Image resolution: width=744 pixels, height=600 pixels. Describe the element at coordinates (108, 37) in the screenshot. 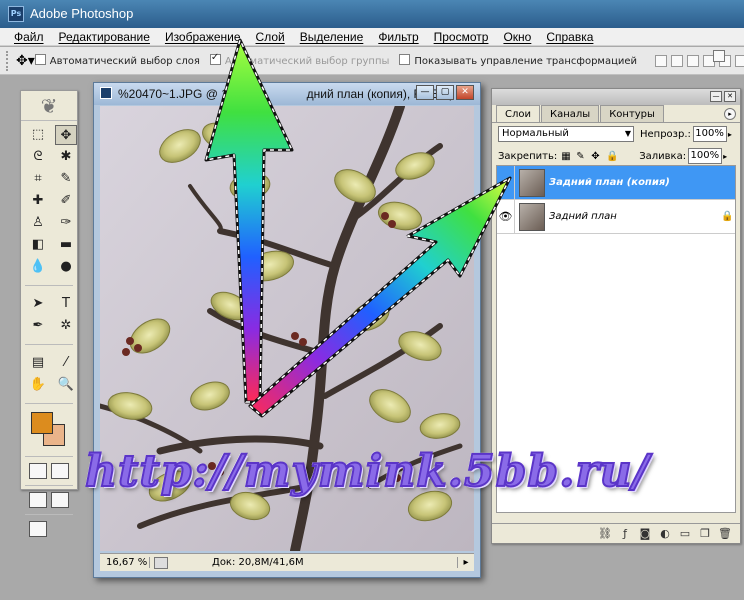

I see `menu-edit: Редактирование` at that location.